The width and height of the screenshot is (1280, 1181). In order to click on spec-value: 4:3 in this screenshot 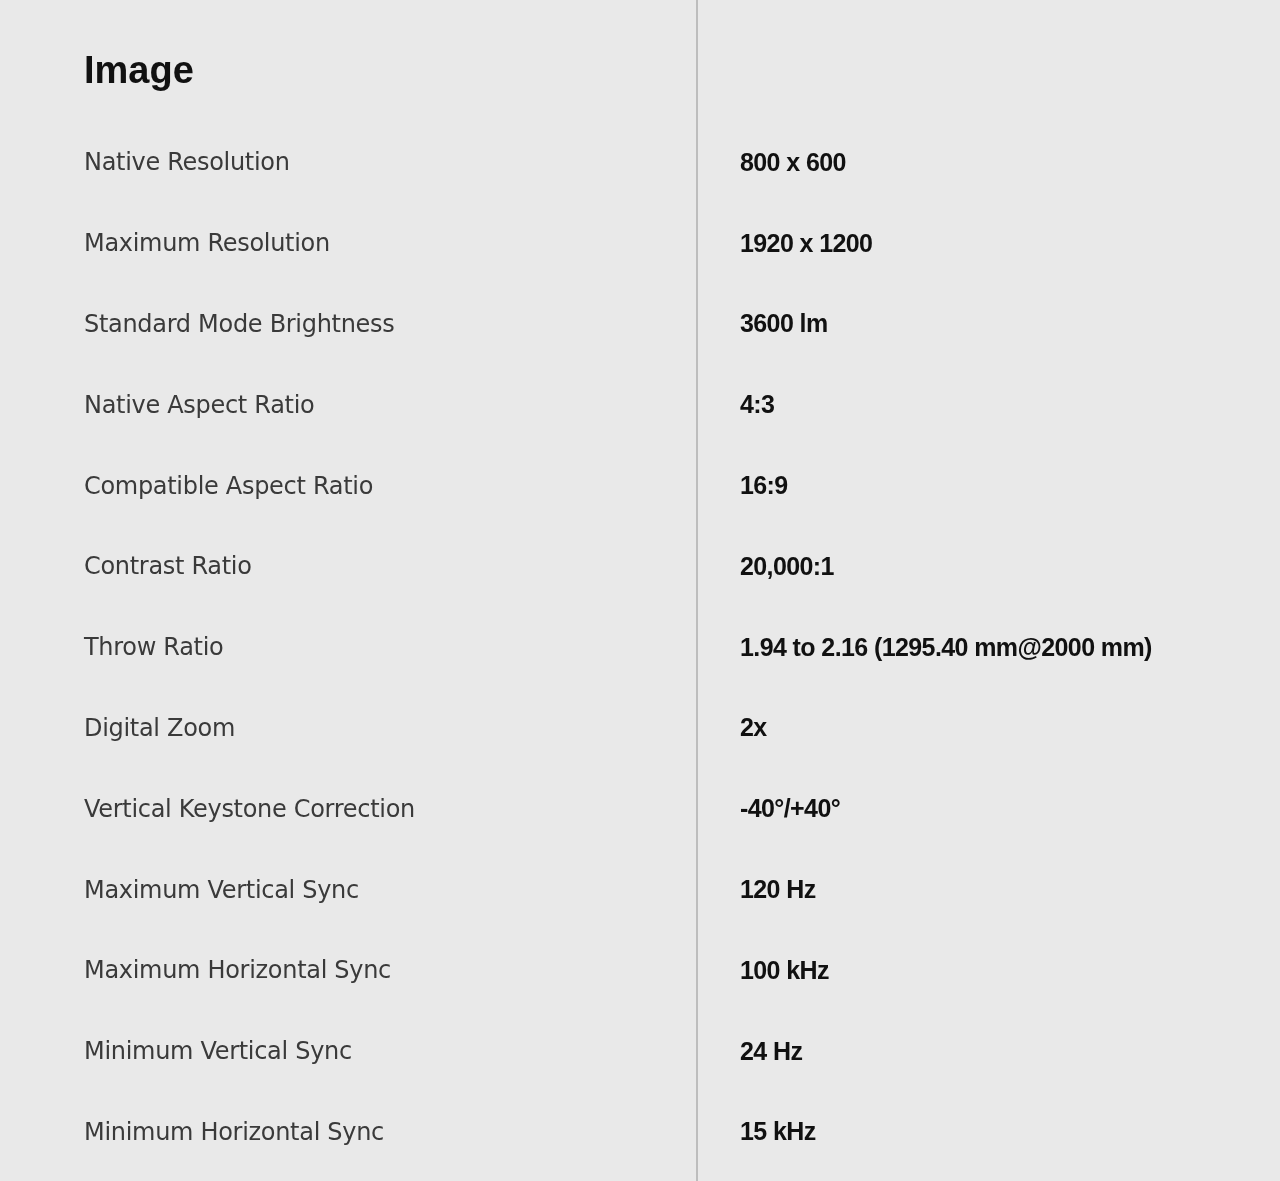, I will do `click(757, 405)`.